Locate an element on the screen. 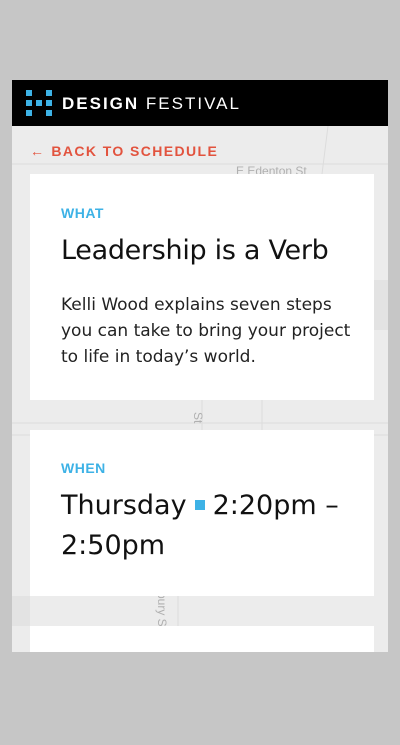 The height and width of the screenshot is (745, 400). festival-logo-icon is located at coordinates (39, 103).